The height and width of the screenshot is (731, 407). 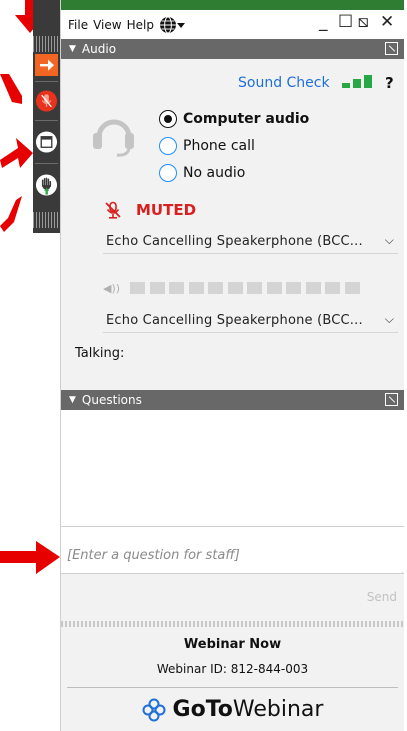 I want to click on muted-status: MUTED, so click(x=150, y=210).